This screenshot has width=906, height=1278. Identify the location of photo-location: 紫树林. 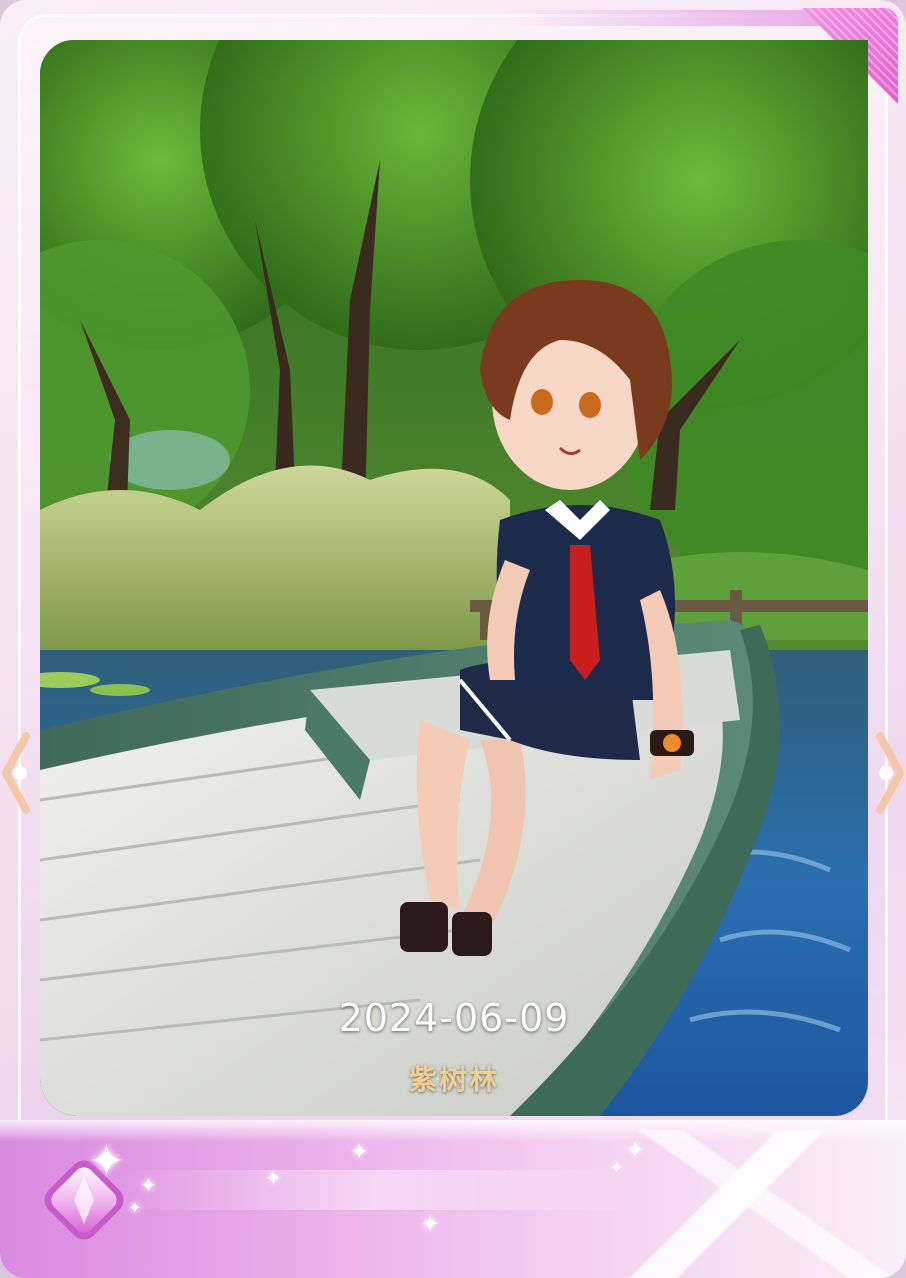
(453, 1079).